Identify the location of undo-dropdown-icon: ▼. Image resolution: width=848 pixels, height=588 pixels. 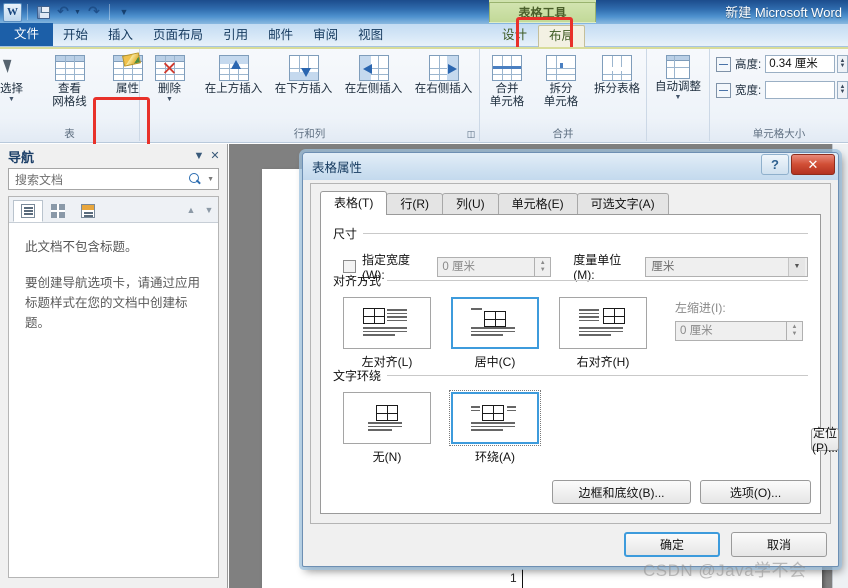
(78, 12).